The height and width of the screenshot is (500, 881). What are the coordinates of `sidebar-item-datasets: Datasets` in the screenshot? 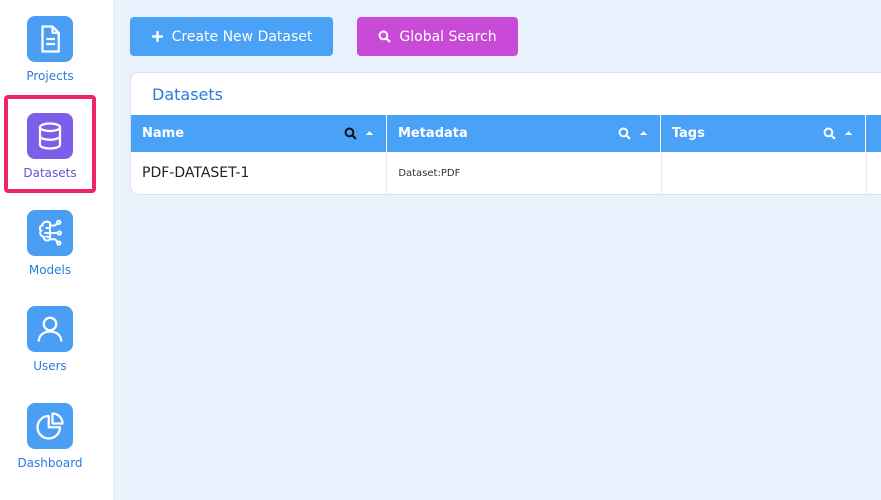 It's located at (50, 144).